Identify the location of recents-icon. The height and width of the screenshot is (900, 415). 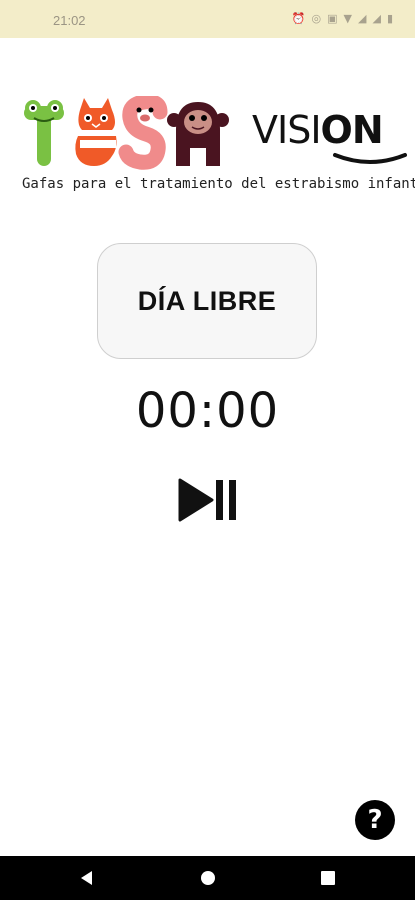
(328, 878).